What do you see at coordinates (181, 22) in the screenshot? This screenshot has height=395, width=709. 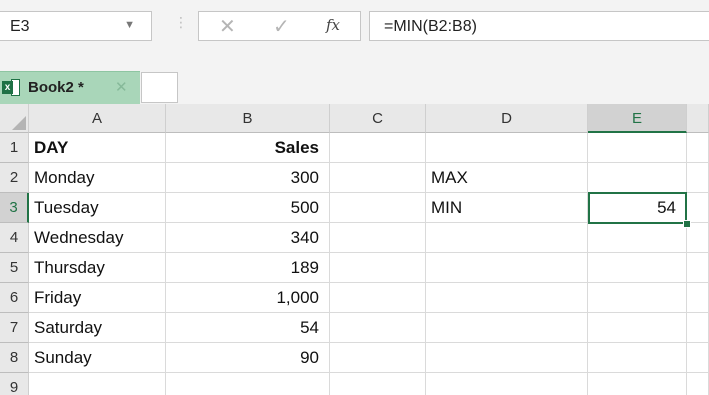 I see `grip-icon: ⋮` at bounding box center [181, 22].